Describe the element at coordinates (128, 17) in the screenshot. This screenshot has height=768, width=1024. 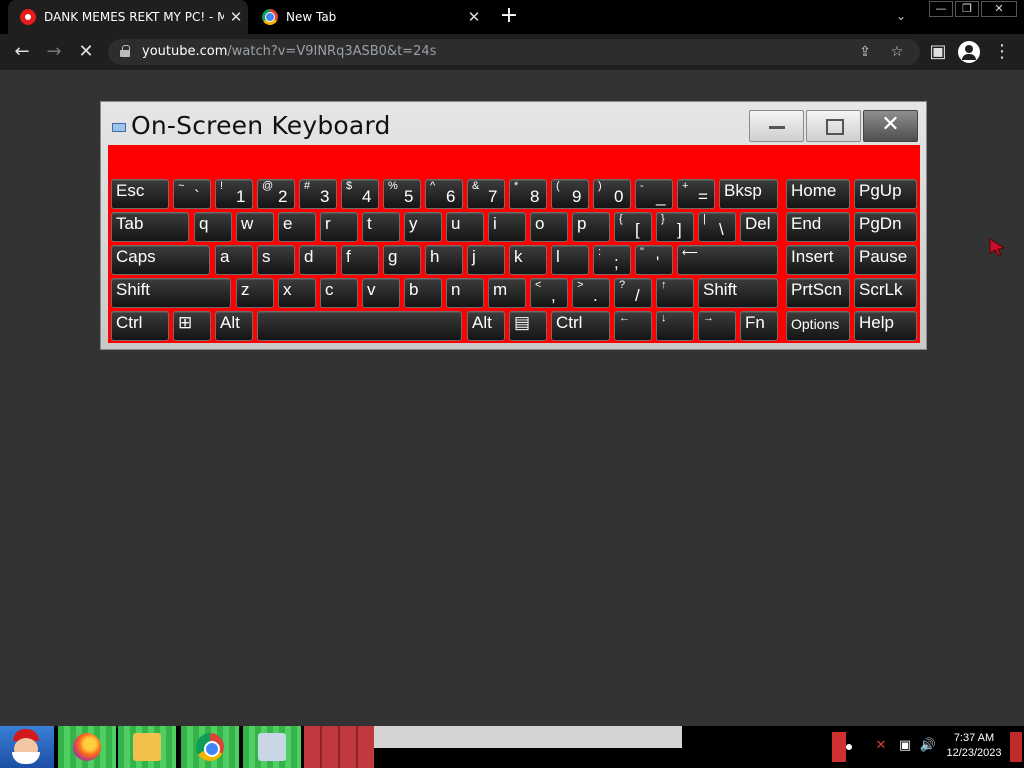
I see `tab-youtube: DANK MEMES REKT MY PC! - ME ✕` at that location.